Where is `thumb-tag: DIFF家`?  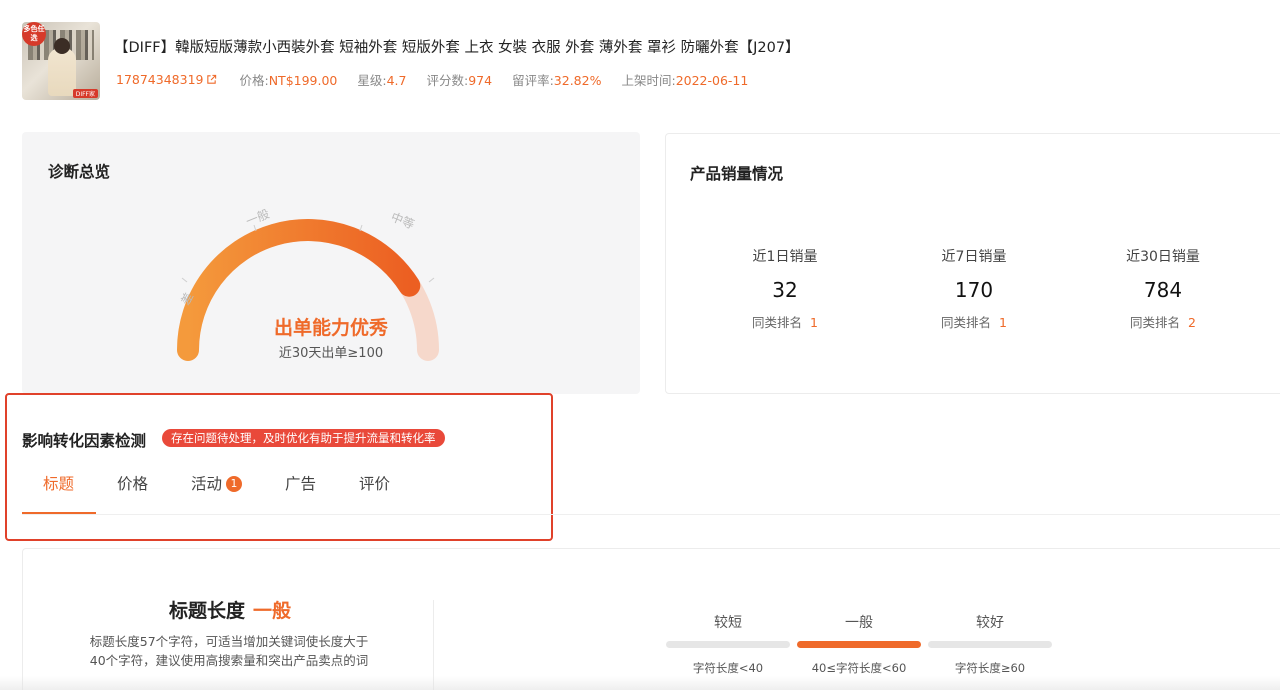
thumb-tag: DIFF家 is located at coordinates (85, 93).